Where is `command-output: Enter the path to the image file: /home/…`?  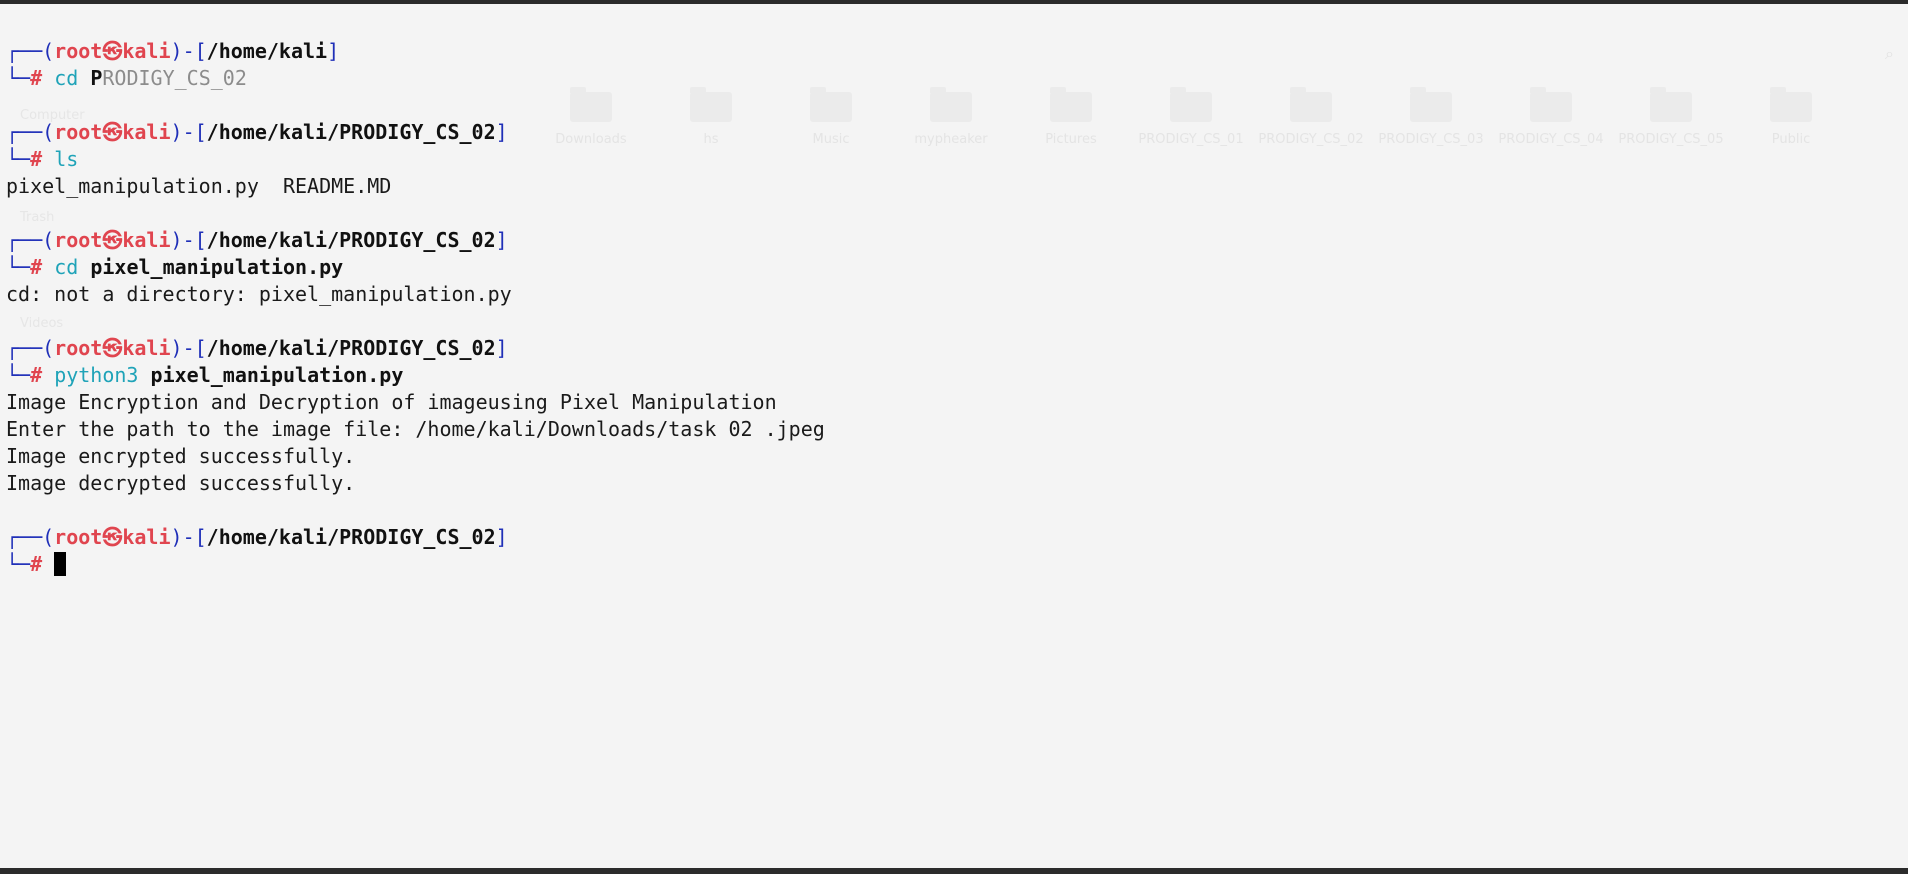
command-output: Enter the path to the image file: /home/… is located at coordinates (415, 429).